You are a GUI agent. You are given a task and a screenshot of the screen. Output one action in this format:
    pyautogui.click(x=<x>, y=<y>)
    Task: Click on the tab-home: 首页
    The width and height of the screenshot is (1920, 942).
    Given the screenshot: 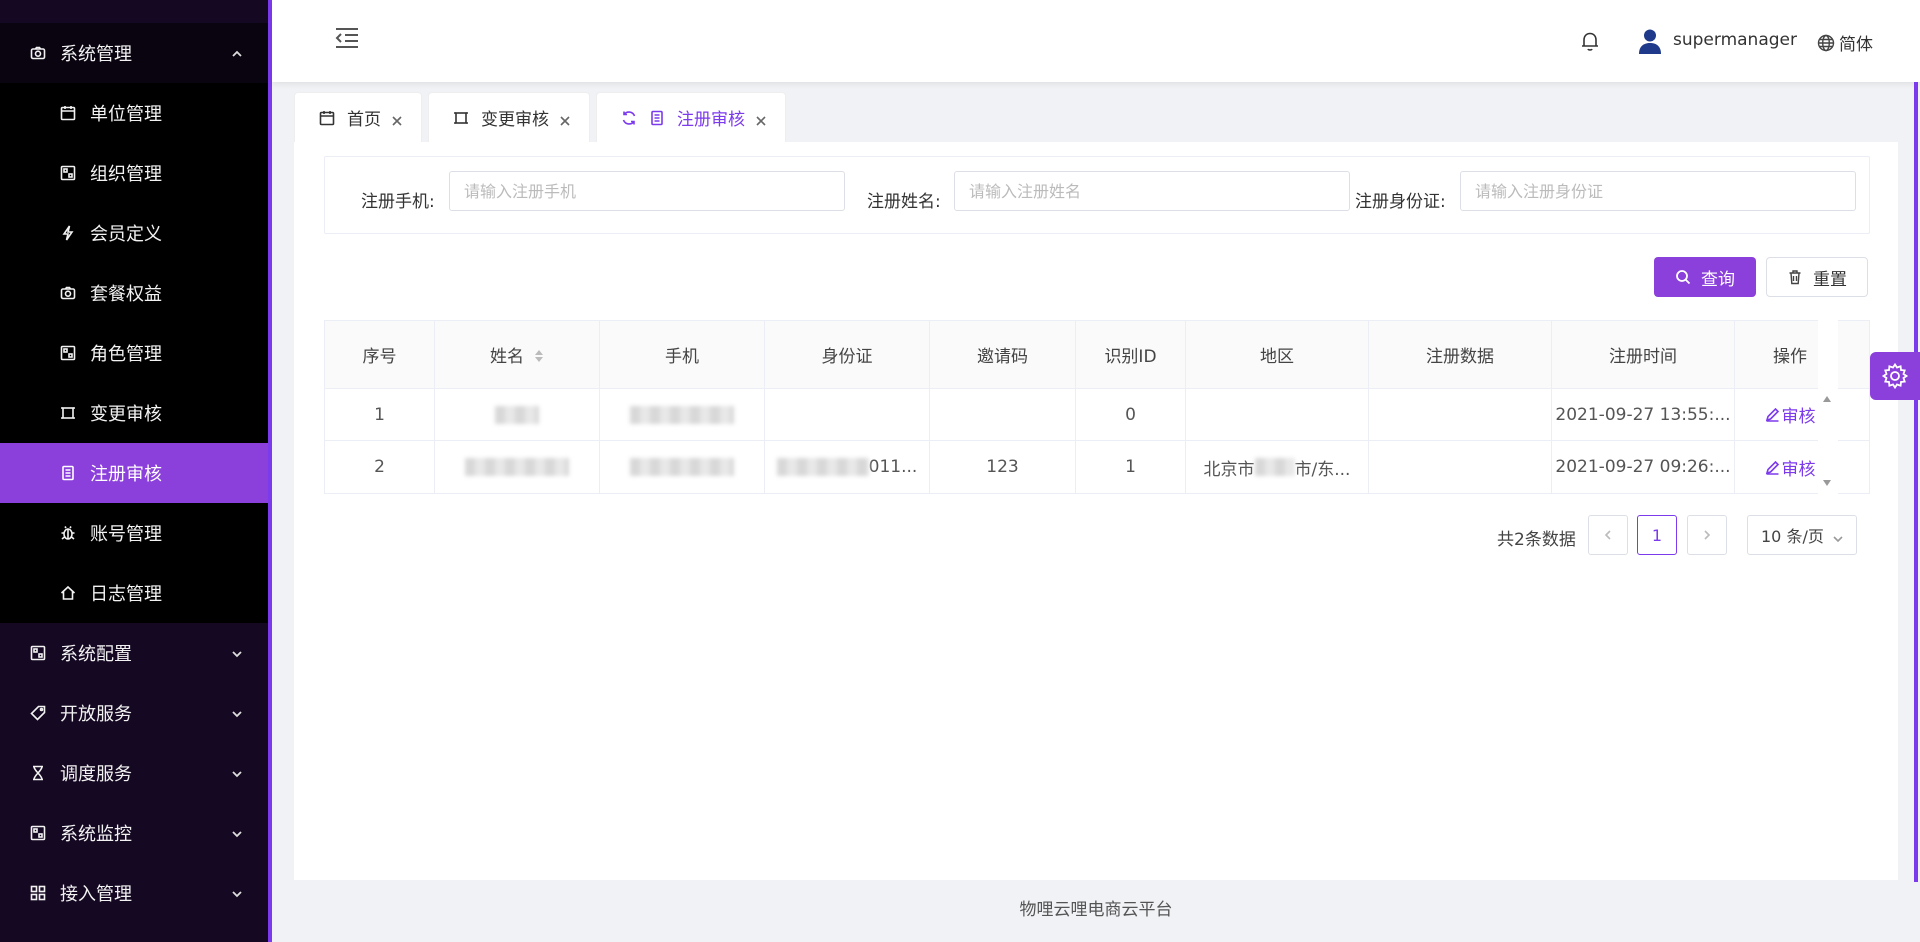 What is the action you would take?
    pyautogui.click(x=358, y=117)
    